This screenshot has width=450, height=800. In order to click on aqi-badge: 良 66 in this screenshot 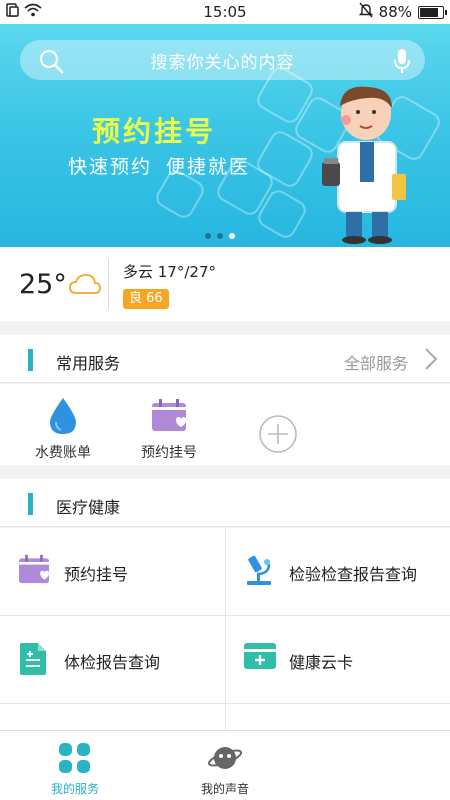, I will do `click(146, 299)`.